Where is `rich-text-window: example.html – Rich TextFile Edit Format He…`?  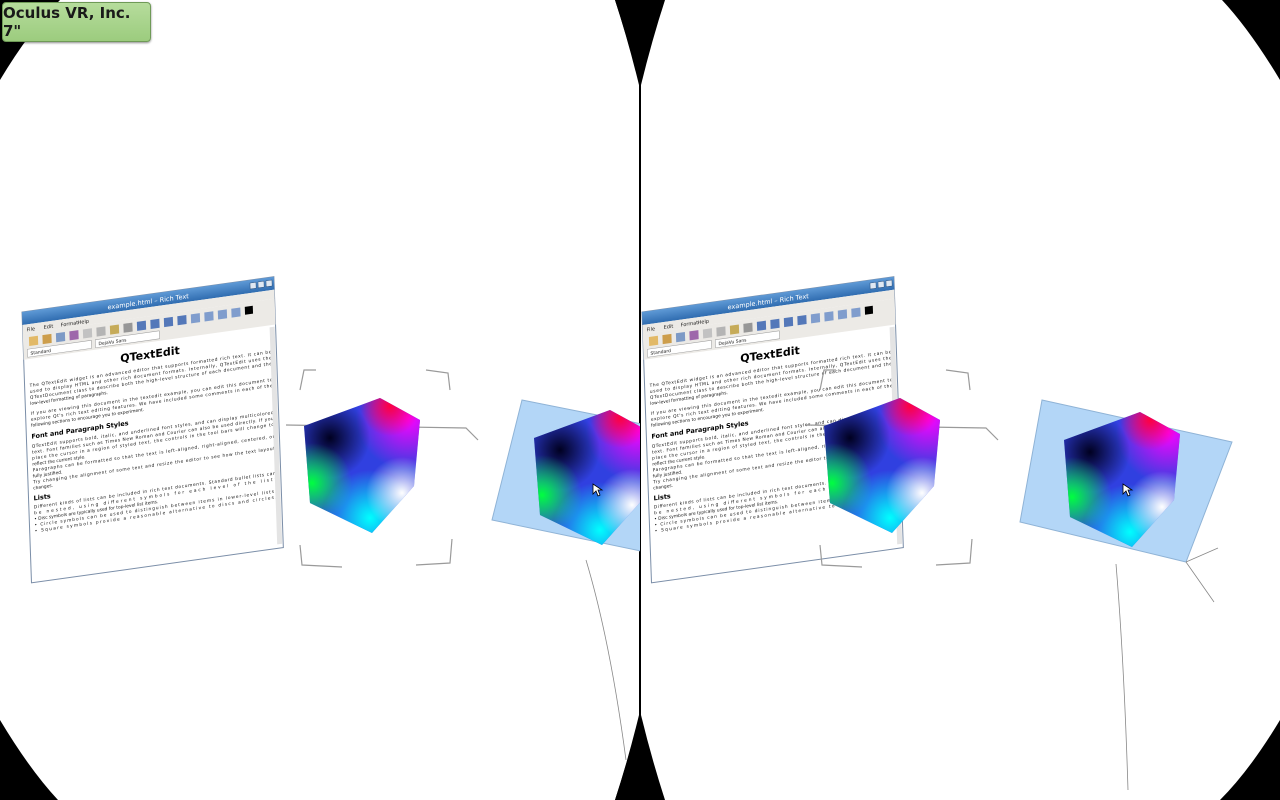
rich-text-window: example.html – Rich TextFile Edit Format He… is located at coordinates (152, 430).